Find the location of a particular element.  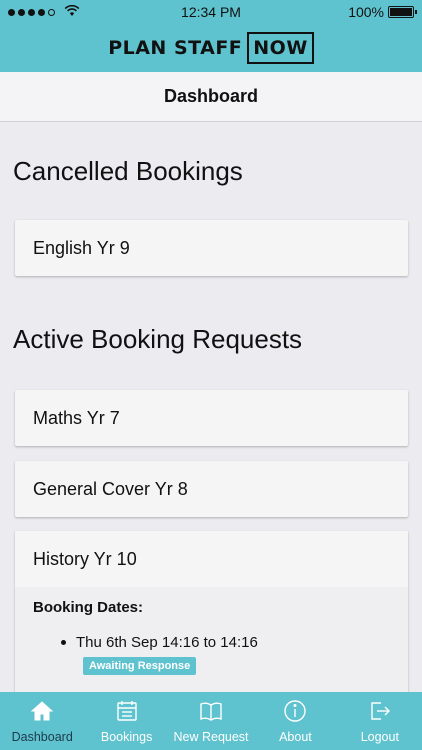

tab-logout: Logout is located at coordinates (380, 721).